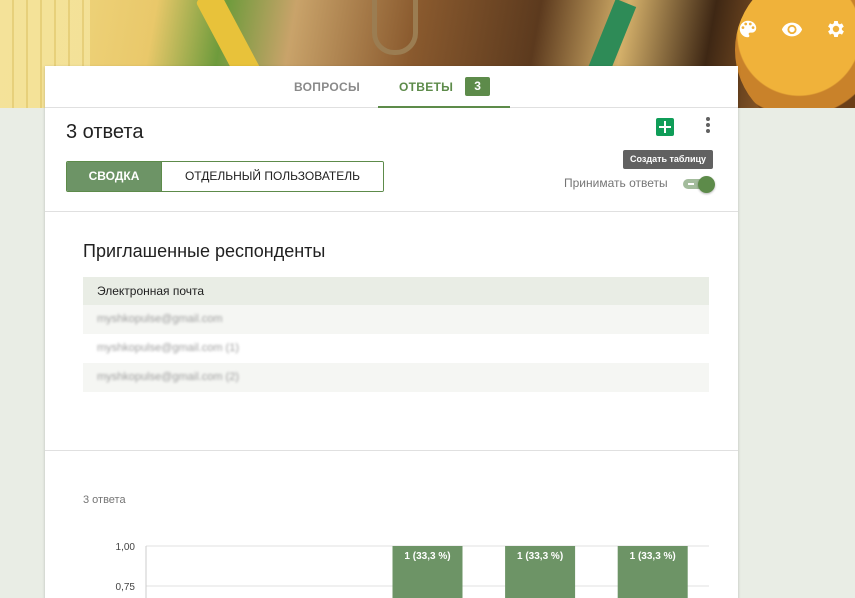  What do you see at coordinates (105, 132) in the screenshot?
I see `responses-title: 3 ответа` at bounding box center [105, 132].